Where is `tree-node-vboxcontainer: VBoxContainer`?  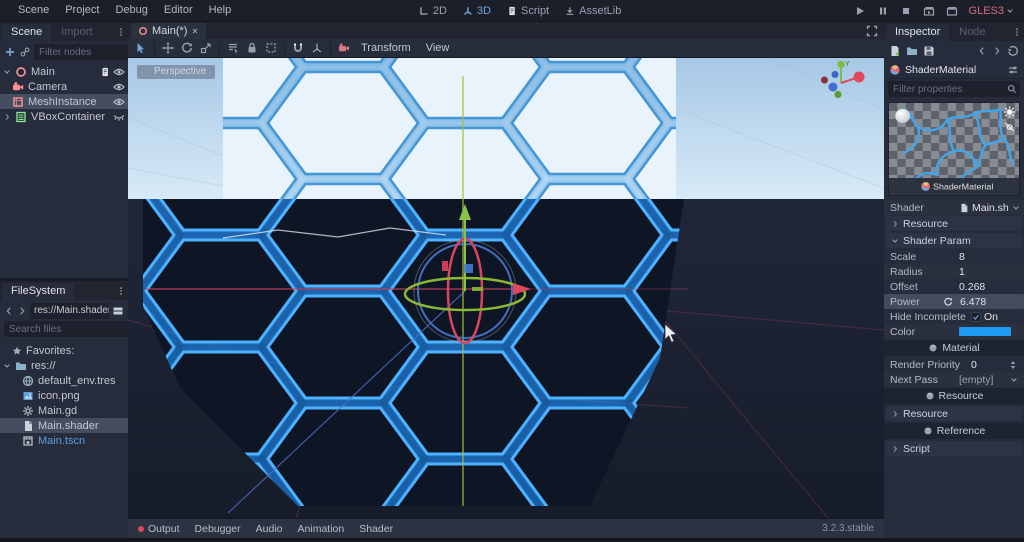
tree-node-vboxcontainer: VBoxContainer is located at coordinates (64, 116).